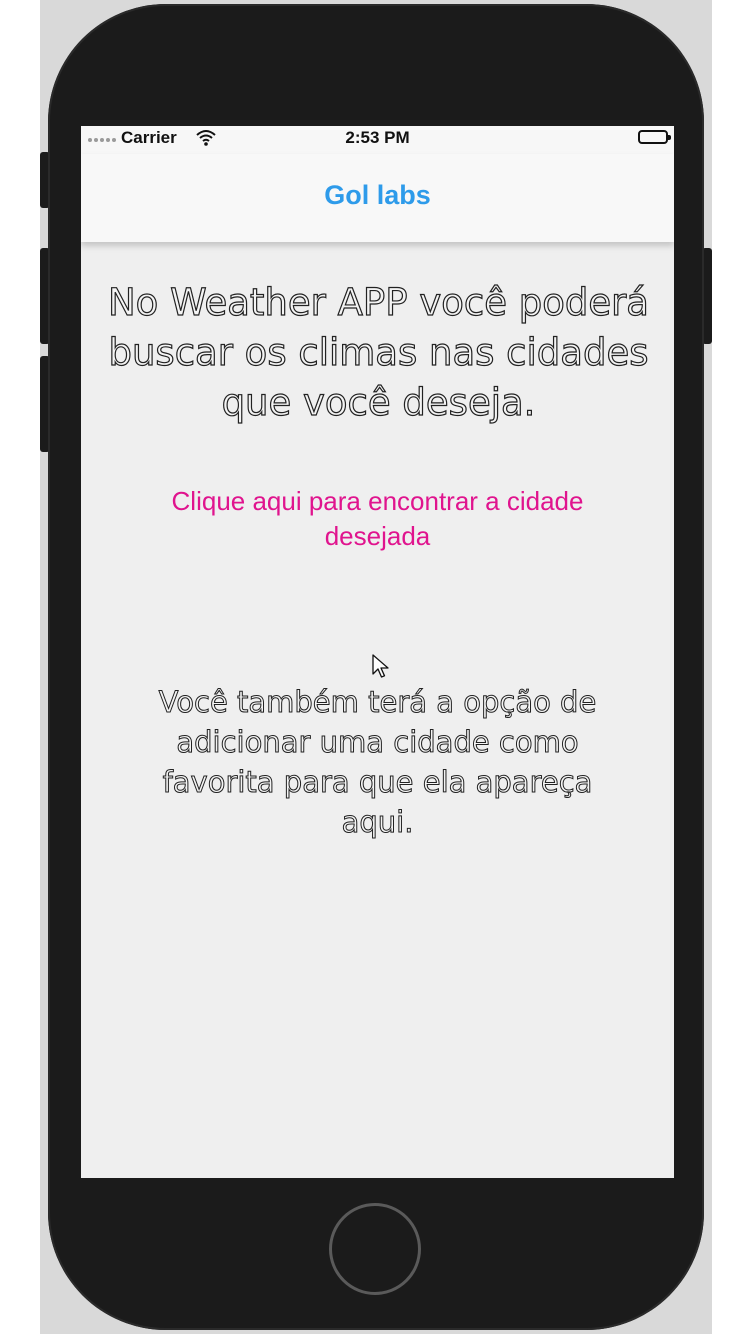  I want to click on mouse-pointer-icon, so click(380, 666).